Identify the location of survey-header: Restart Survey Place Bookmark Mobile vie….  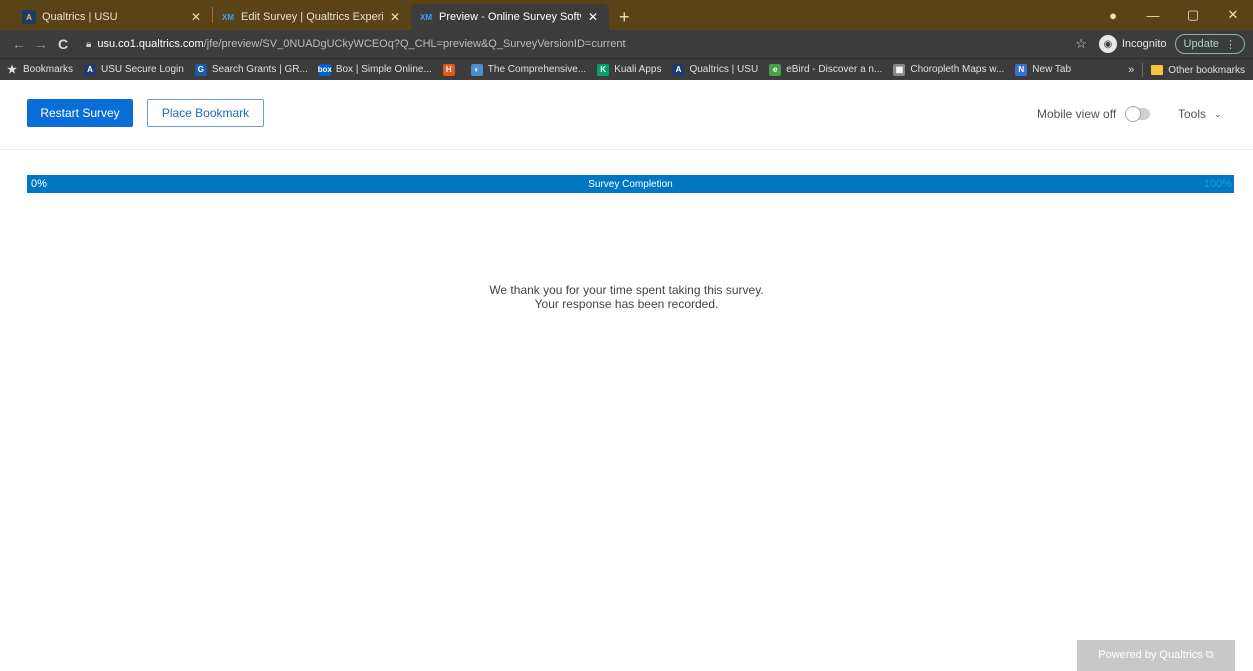
(626, 115).